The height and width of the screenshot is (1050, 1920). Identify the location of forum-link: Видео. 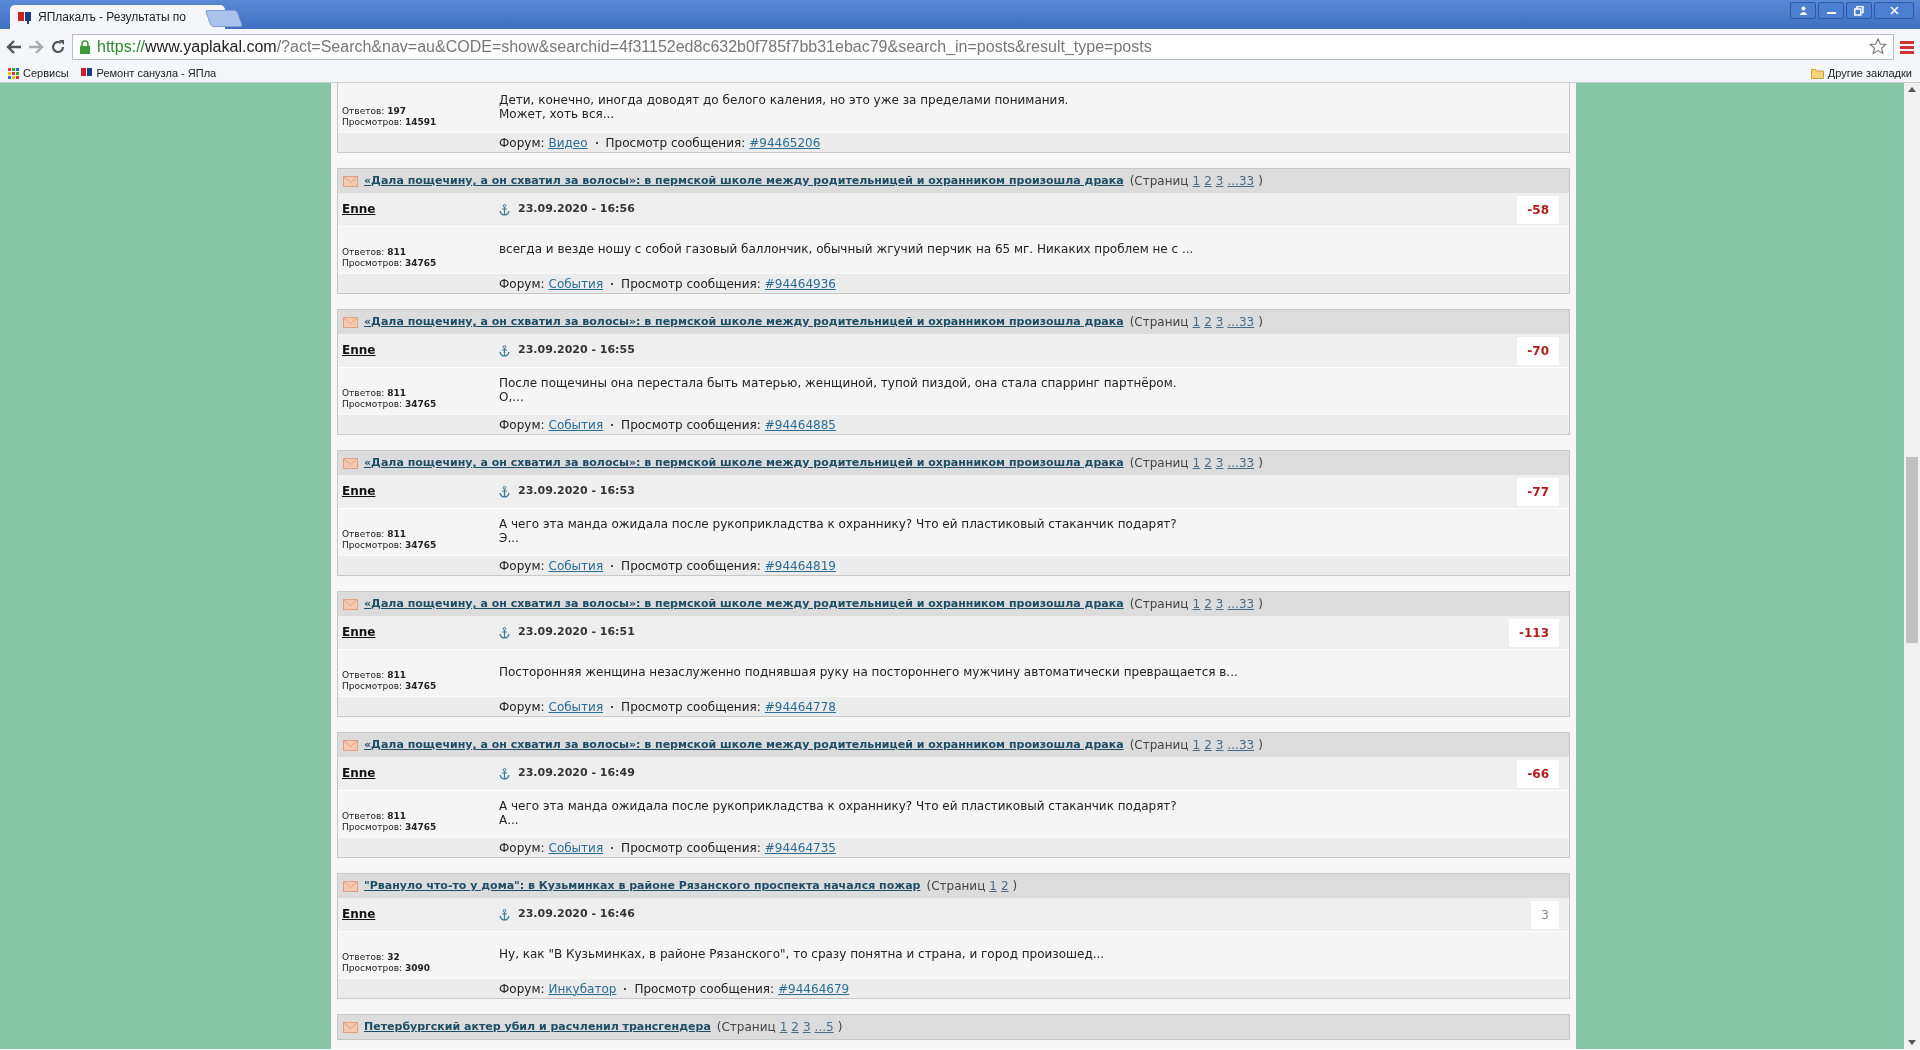
(568, 142).